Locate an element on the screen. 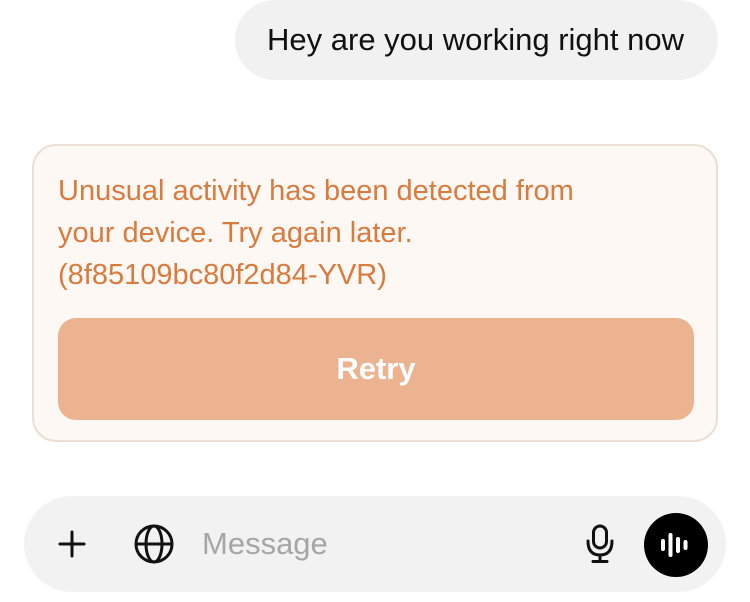 This screenshot has width=750, height=602. error-message-line-2: your device. Try again later. is located at coordinates (235, 233).